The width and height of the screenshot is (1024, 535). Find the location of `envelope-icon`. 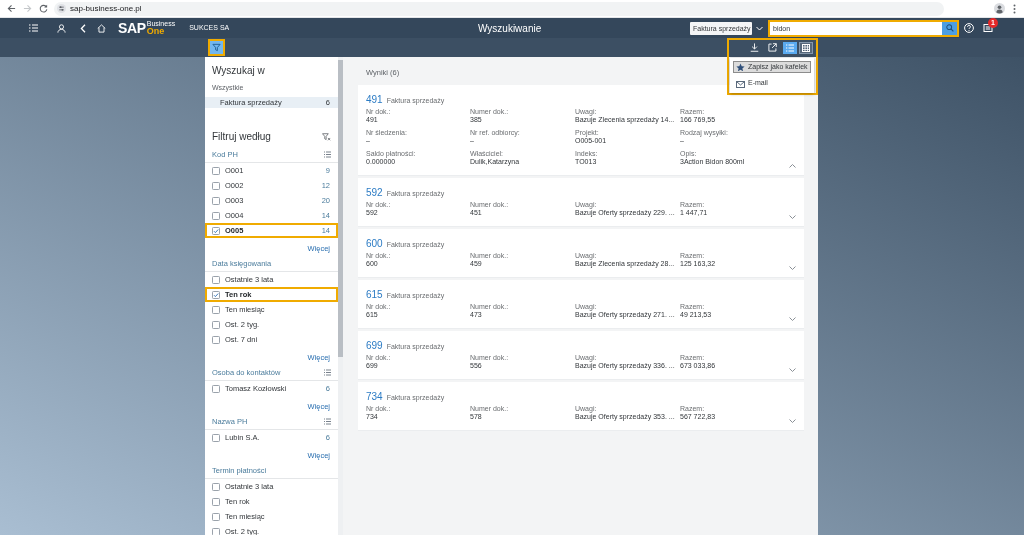

envelope-icon is located at coordinates (740, 83).